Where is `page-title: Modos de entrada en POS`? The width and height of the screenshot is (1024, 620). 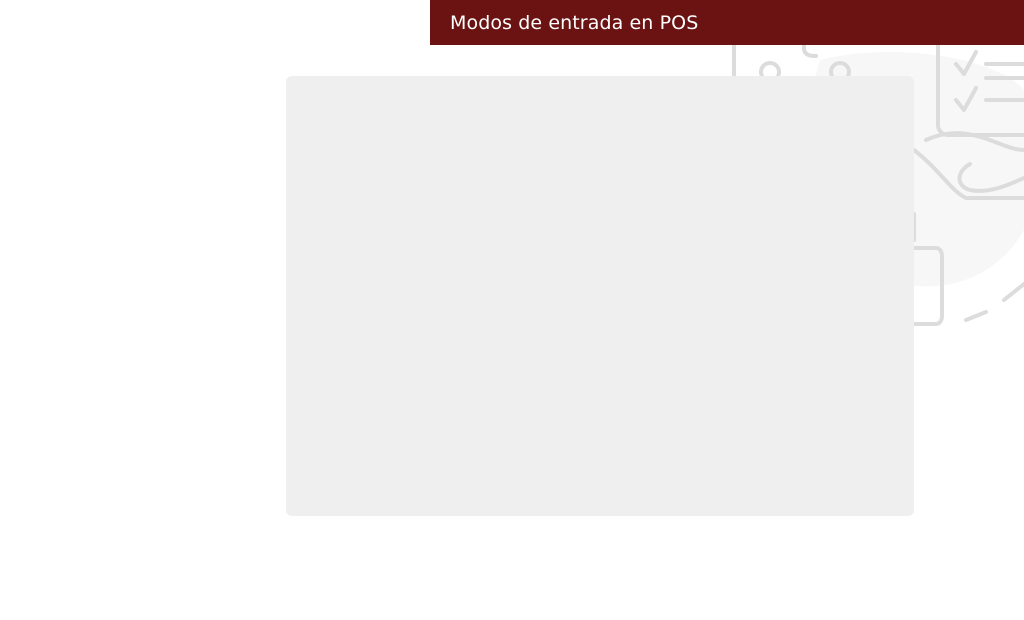 page-title: Modos de entrada en POS is located at coordinates (574, 22).